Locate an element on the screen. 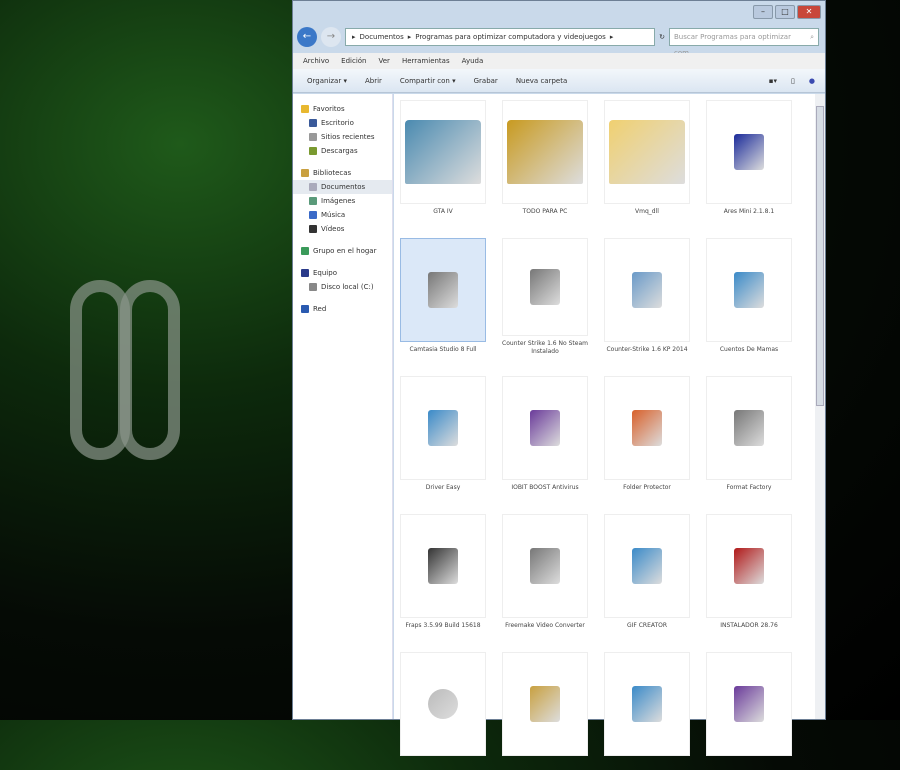 The height and width of the screenshot is (770, 900). file-item: Folder Protector is located at coordinates (647, 435).